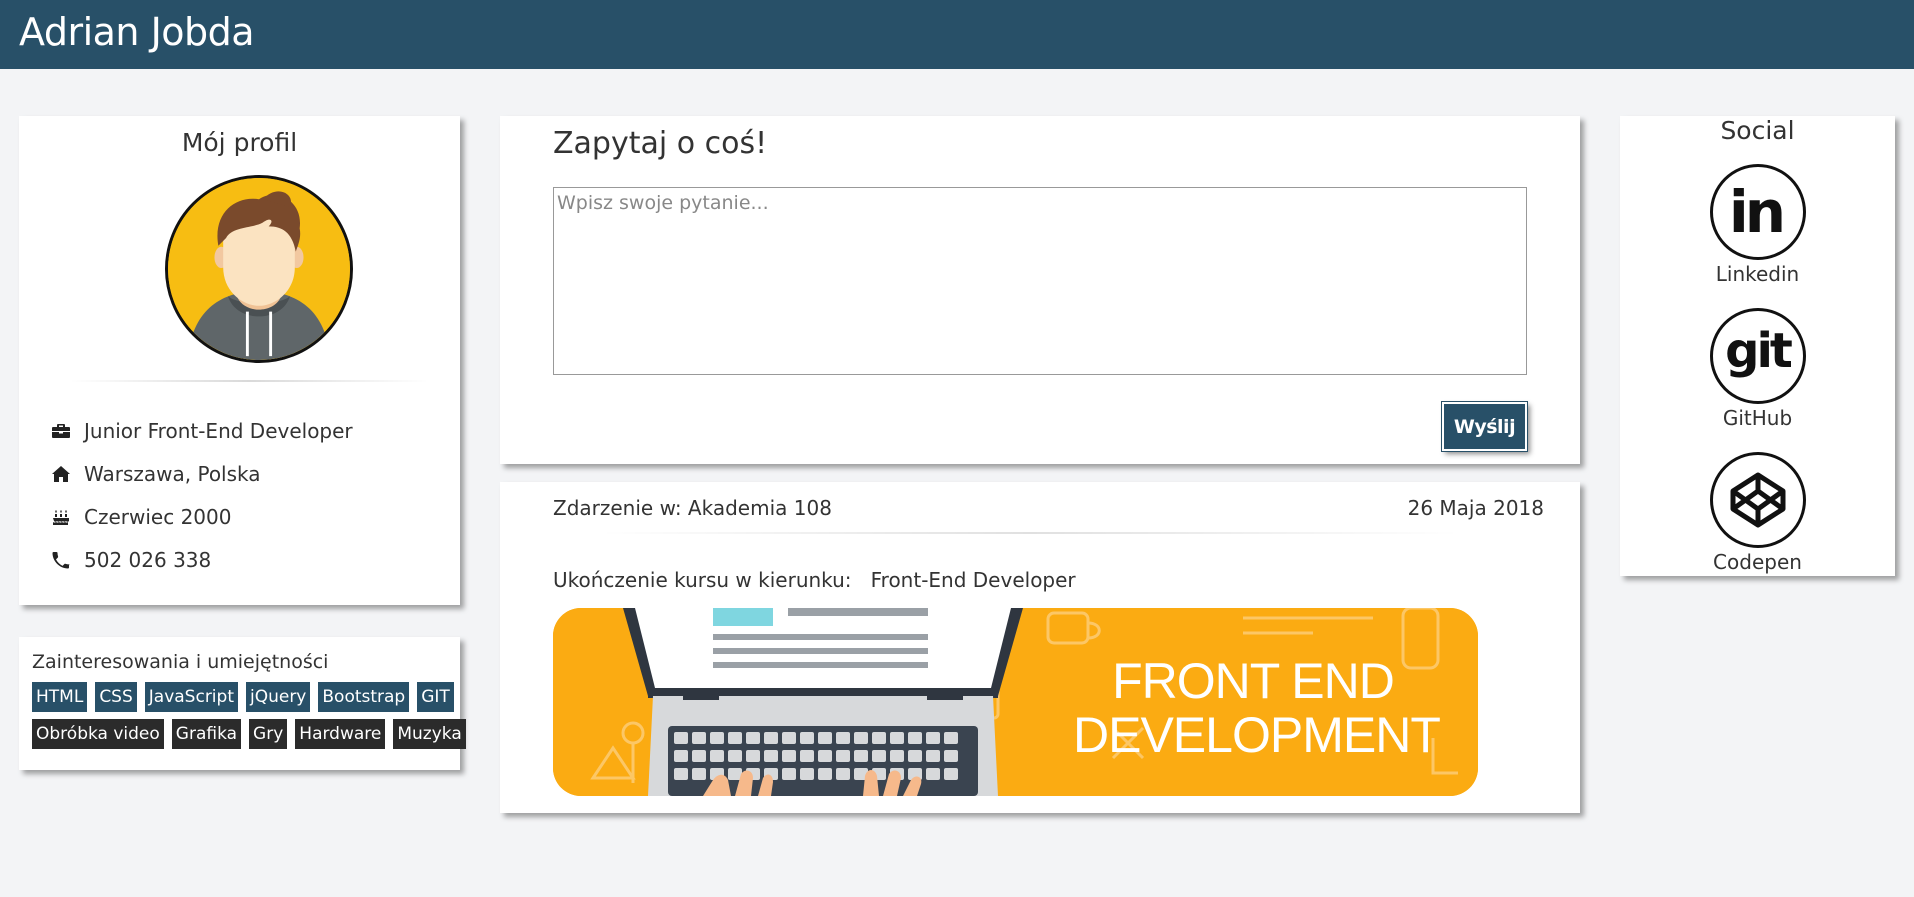 The image size is (1914, 897). I want to click on tag-hardware: Hardware, so click(340, 734).